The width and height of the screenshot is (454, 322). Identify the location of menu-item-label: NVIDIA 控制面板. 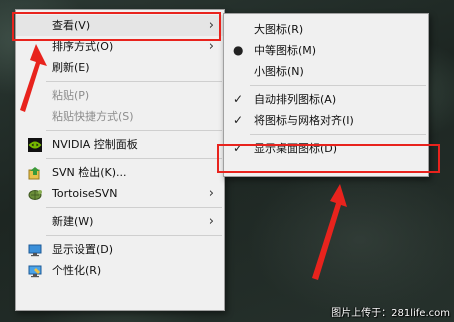
(95, 144).